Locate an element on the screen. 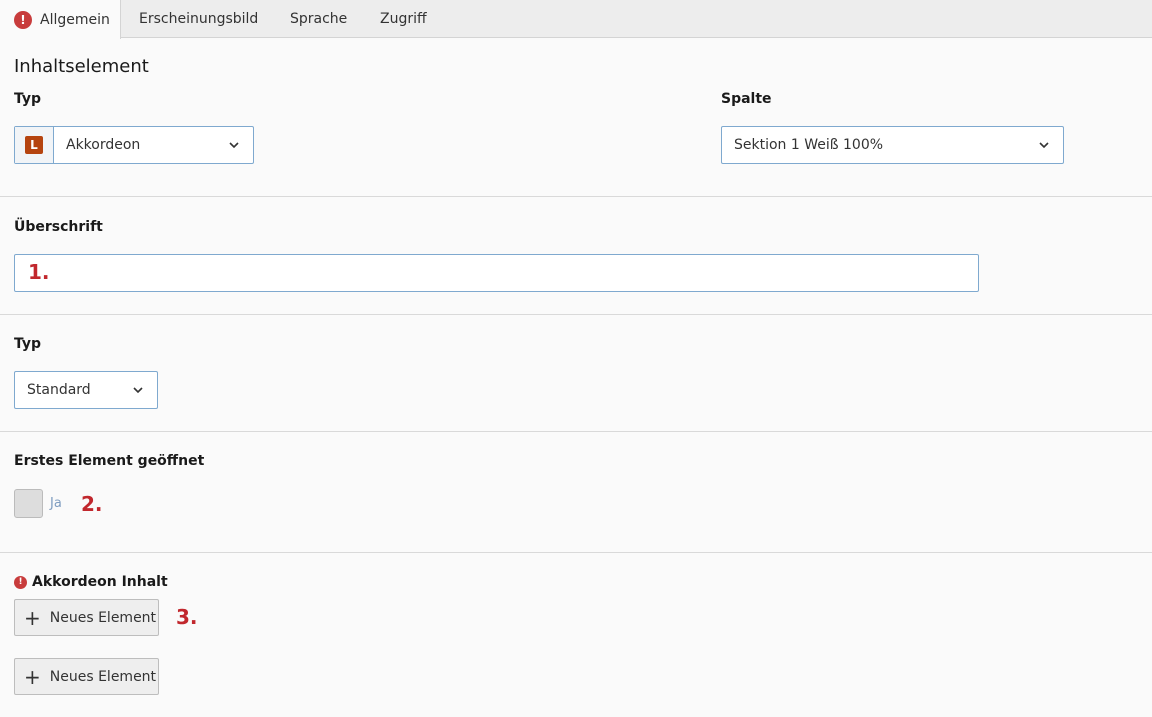  tab-sprache: Sprache is located at coordinates (318, 19).